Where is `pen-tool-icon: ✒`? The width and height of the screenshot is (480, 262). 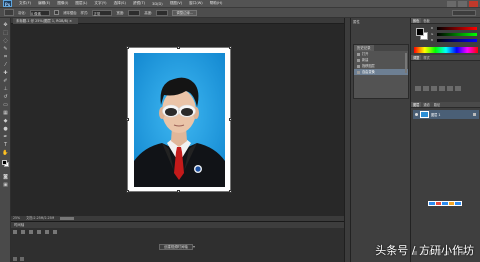
pen-tool-icon: ✒ is located at coordinates (5, 137).